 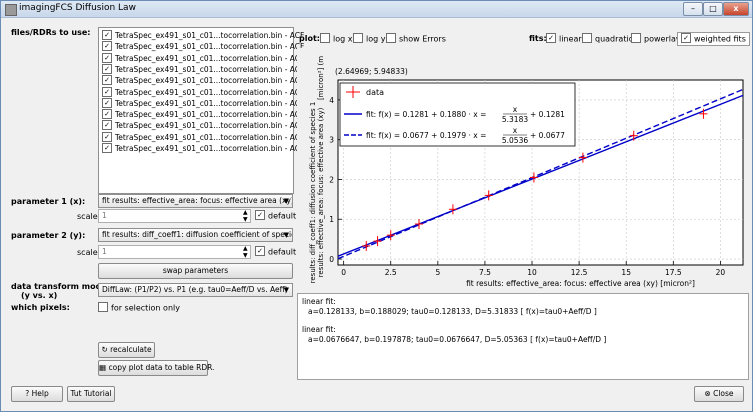 I want to click on legend-fit2-denominator: 5.0536, so click(x=515, y=140).